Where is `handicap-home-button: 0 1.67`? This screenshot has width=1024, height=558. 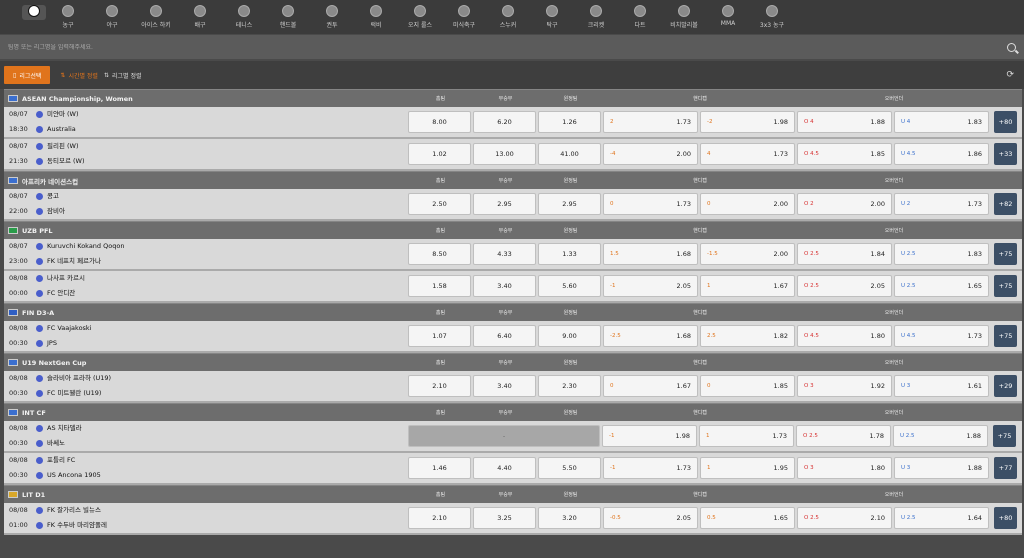 handicap-home-button: 0 1.67 is located at coordinates (650, 386).